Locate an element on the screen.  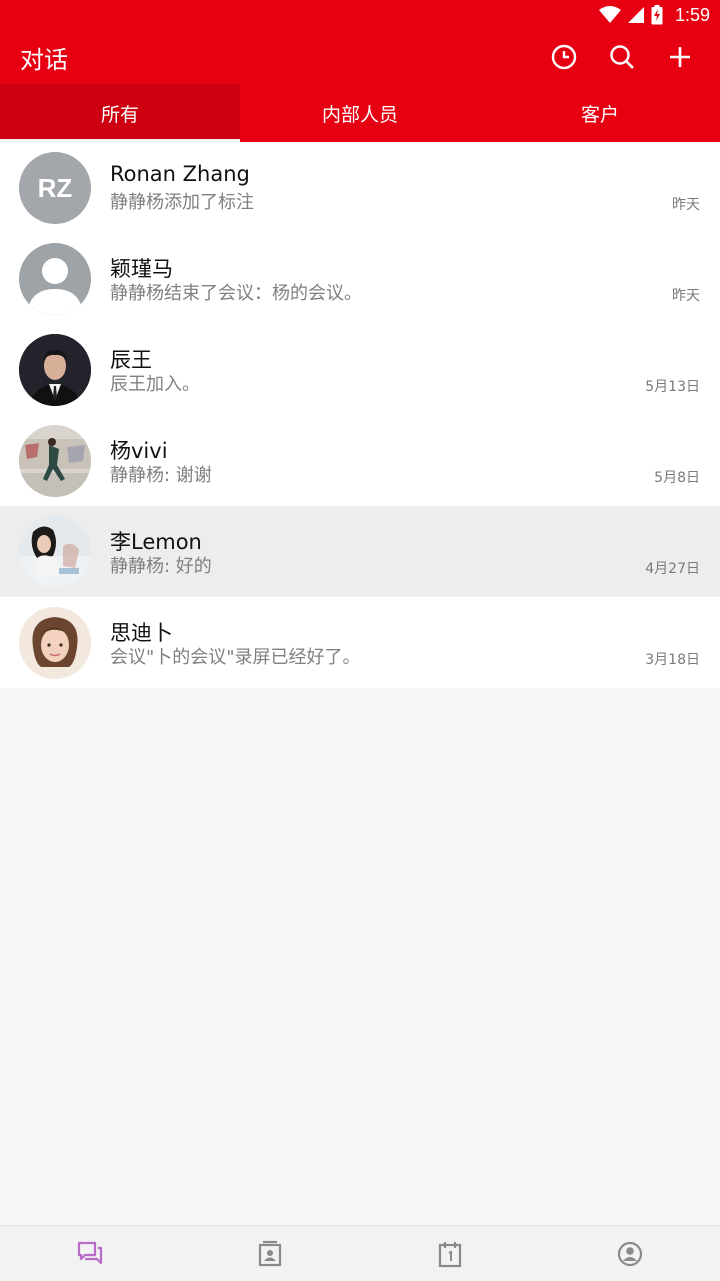
tab-customers: 客户 is located at coordinates (600, 113).